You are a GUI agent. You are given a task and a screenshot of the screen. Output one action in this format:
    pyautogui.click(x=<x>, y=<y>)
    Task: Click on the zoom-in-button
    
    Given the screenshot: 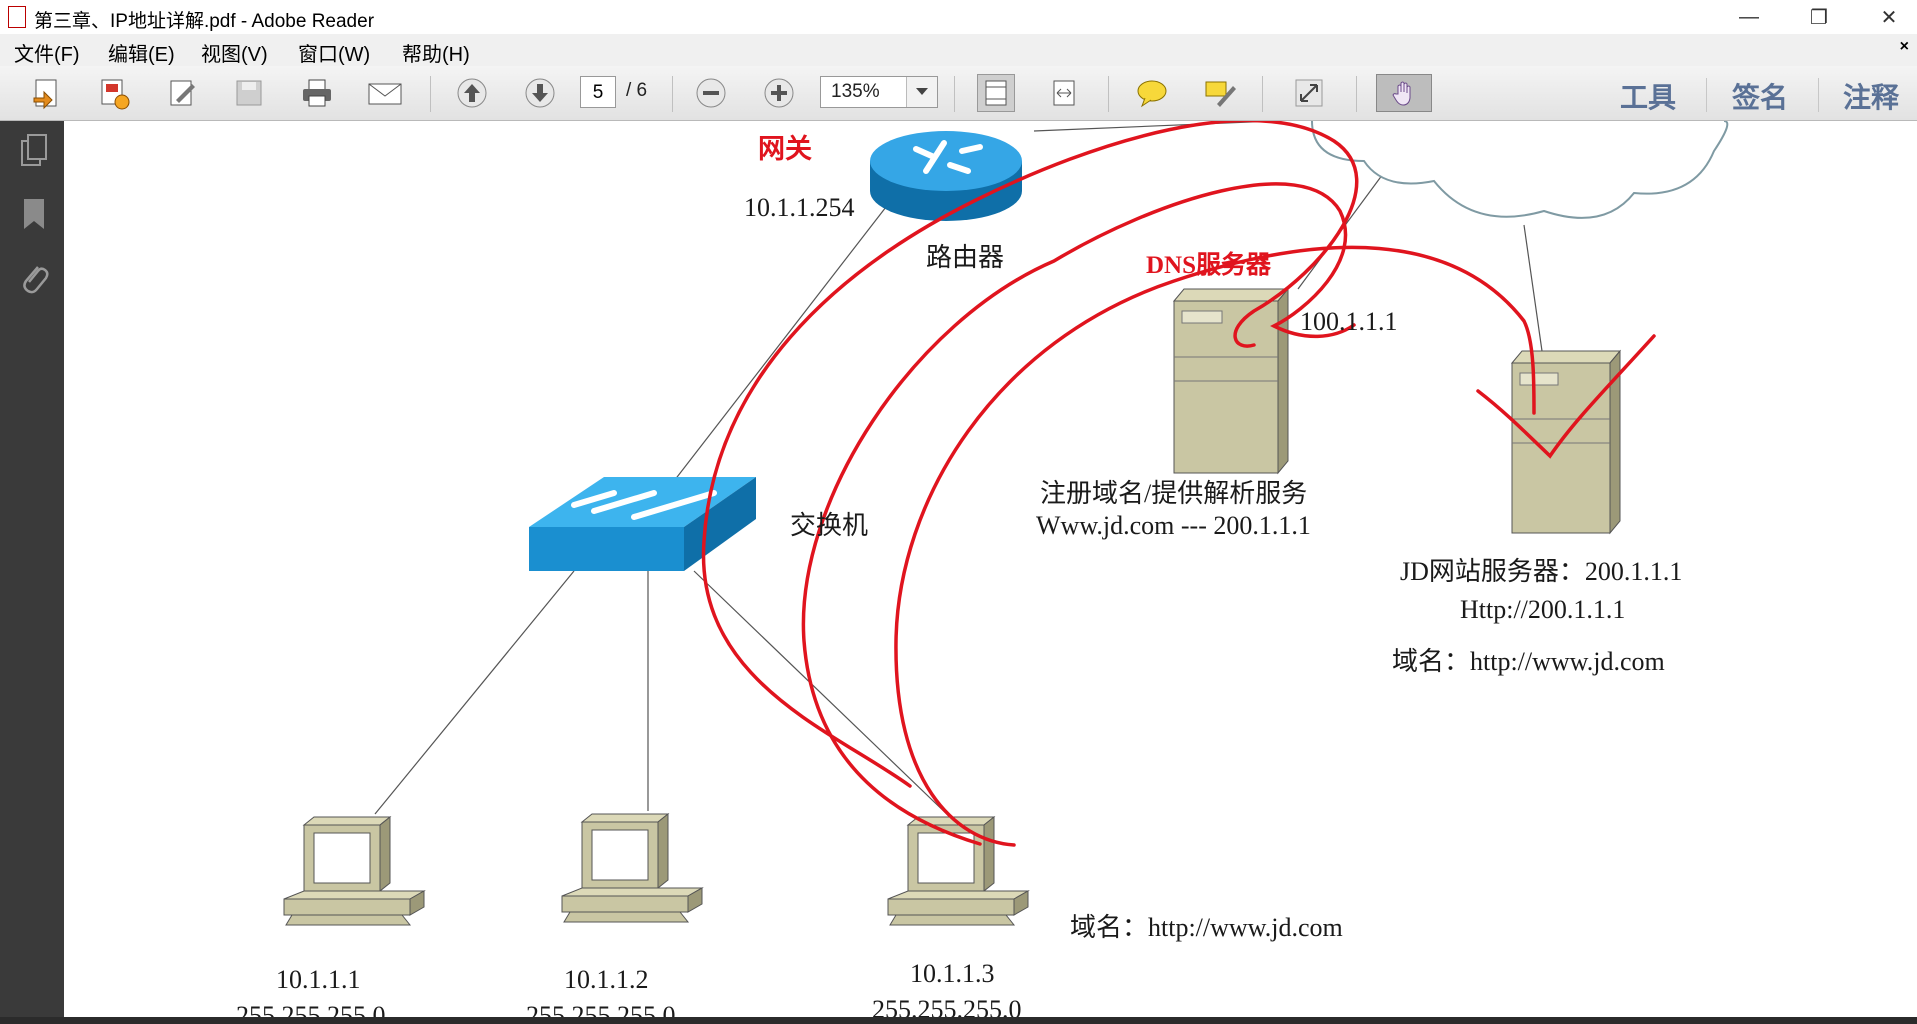 What is the action you would take?
    pyautogui.click(x=779, y=93)
    